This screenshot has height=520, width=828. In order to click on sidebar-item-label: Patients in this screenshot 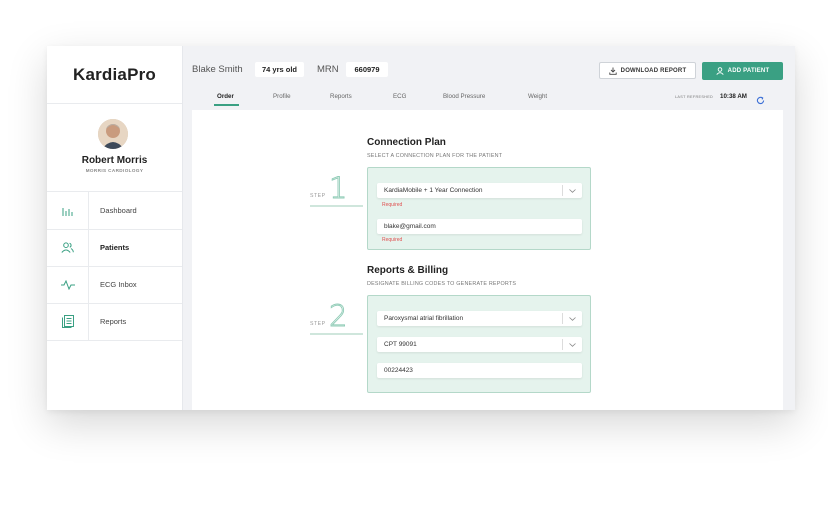, I will do `click(115, 247)`.